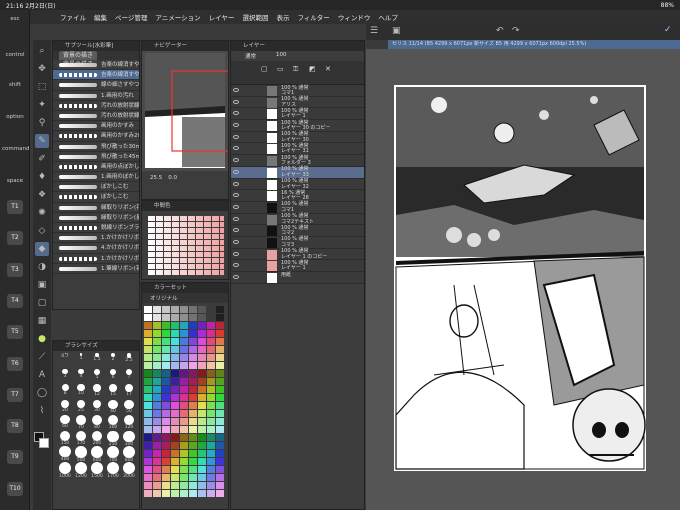 This screenshot has width=680, height=510. What do you see at coordinates (297, 103) in the screenshot?
I see `layer-row: 100 % 通常 アリス` at bounding box center [297, 103].